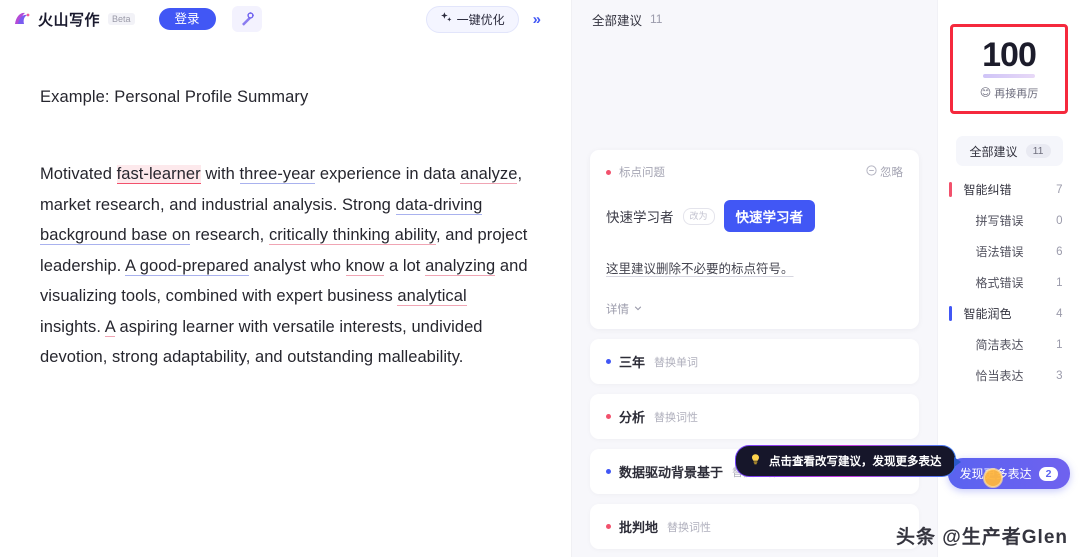 The image size is (1080, 557). I want to click on text-underline-error: analyze, so click(489, 174).